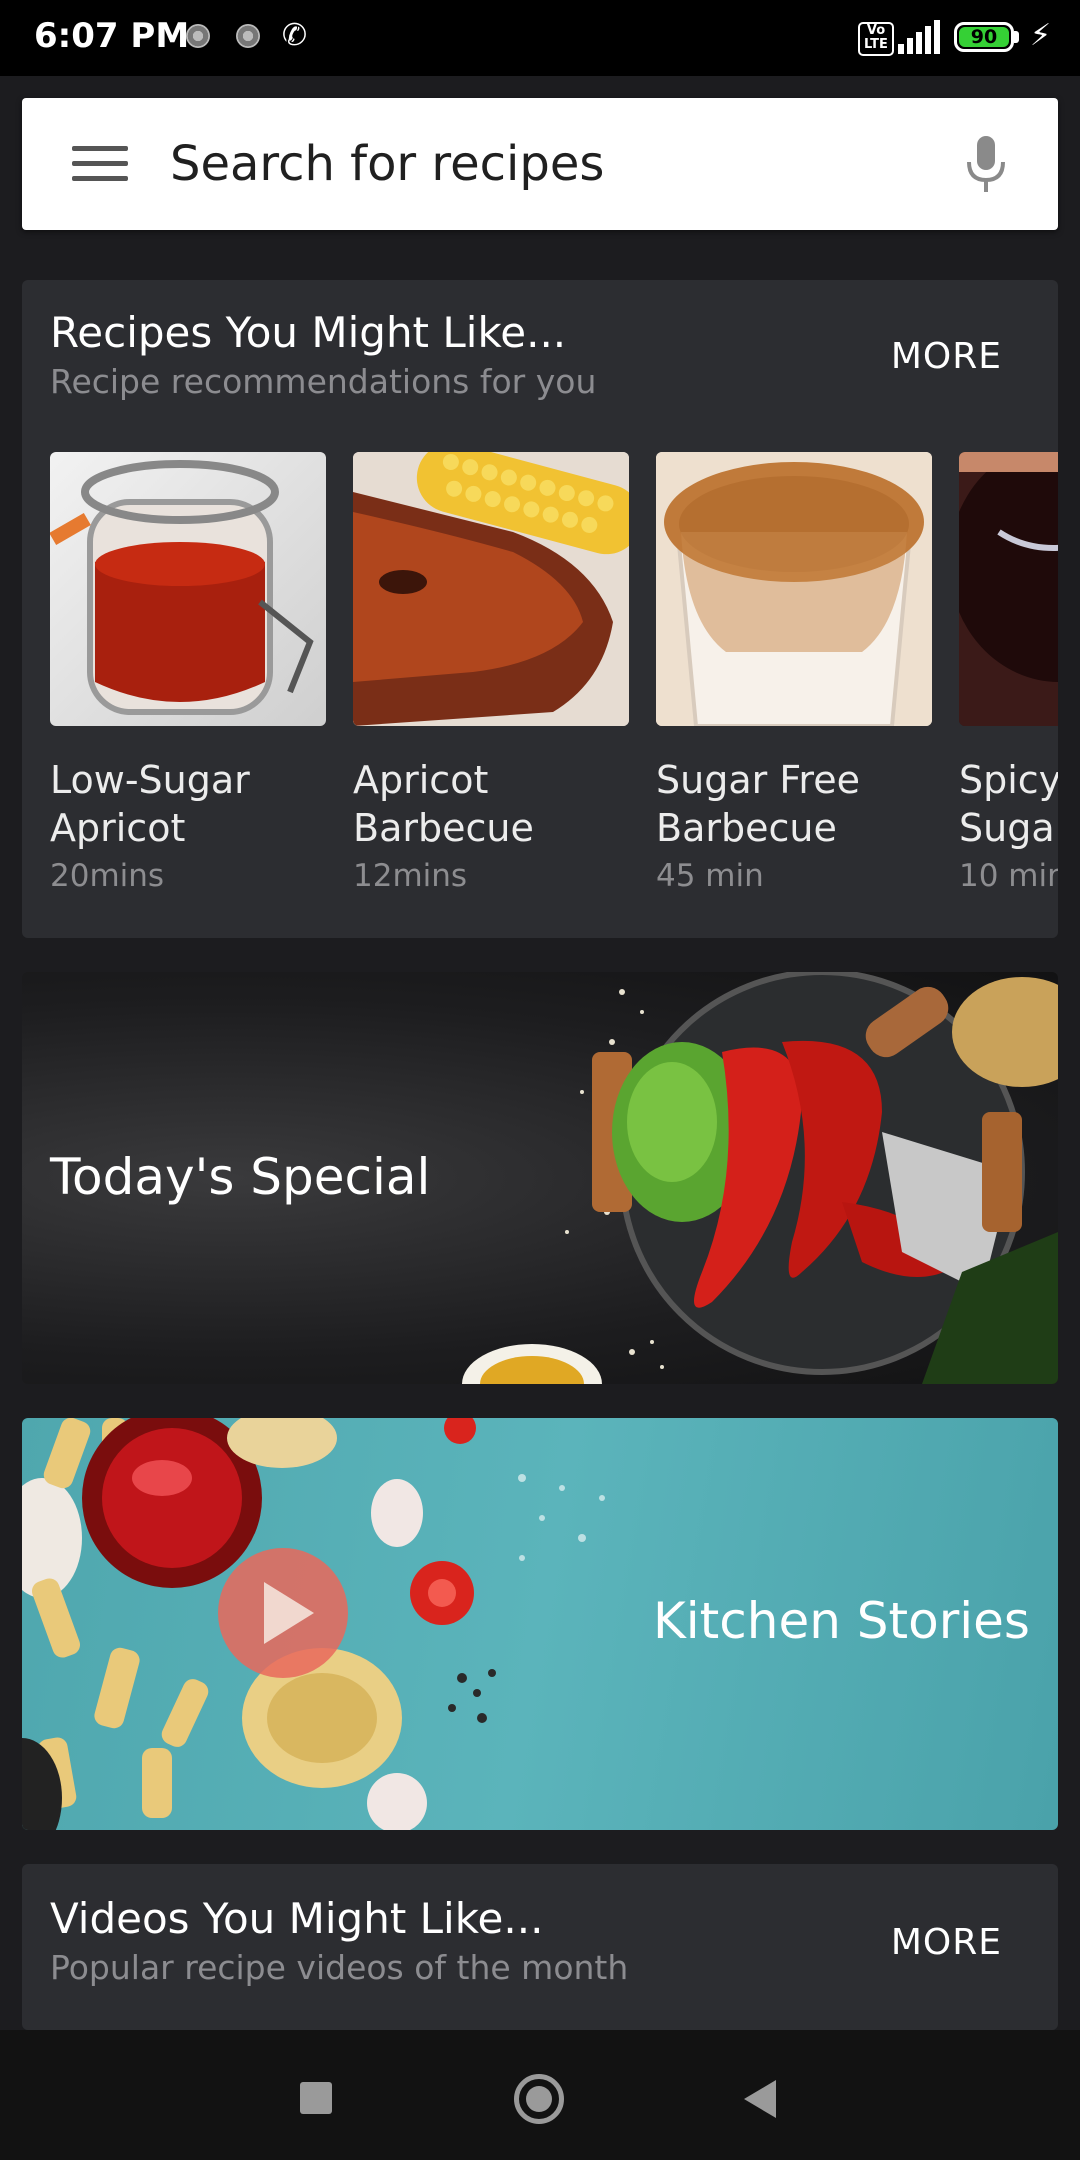  Describe the element at coordinates (289, 1613) in the screenshot. I see `play-icon` at that location.